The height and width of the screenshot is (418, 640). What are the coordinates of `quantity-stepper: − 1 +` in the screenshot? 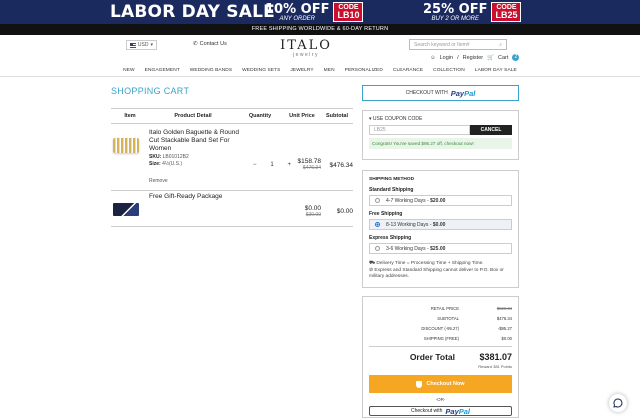 It's located at (272, 165).